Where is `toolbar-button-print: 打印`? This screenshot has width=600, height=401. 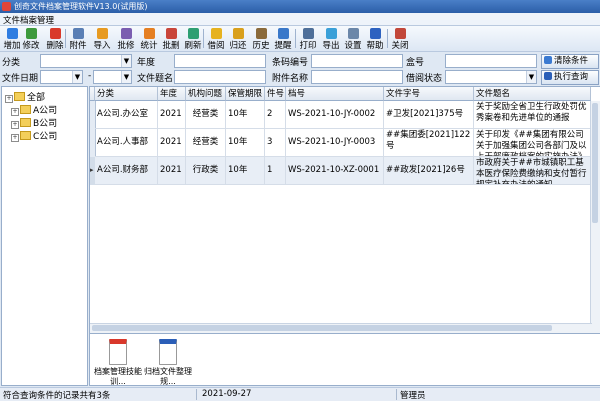 toolbar-button-print: 打印 is located at coordinates (308, 38).